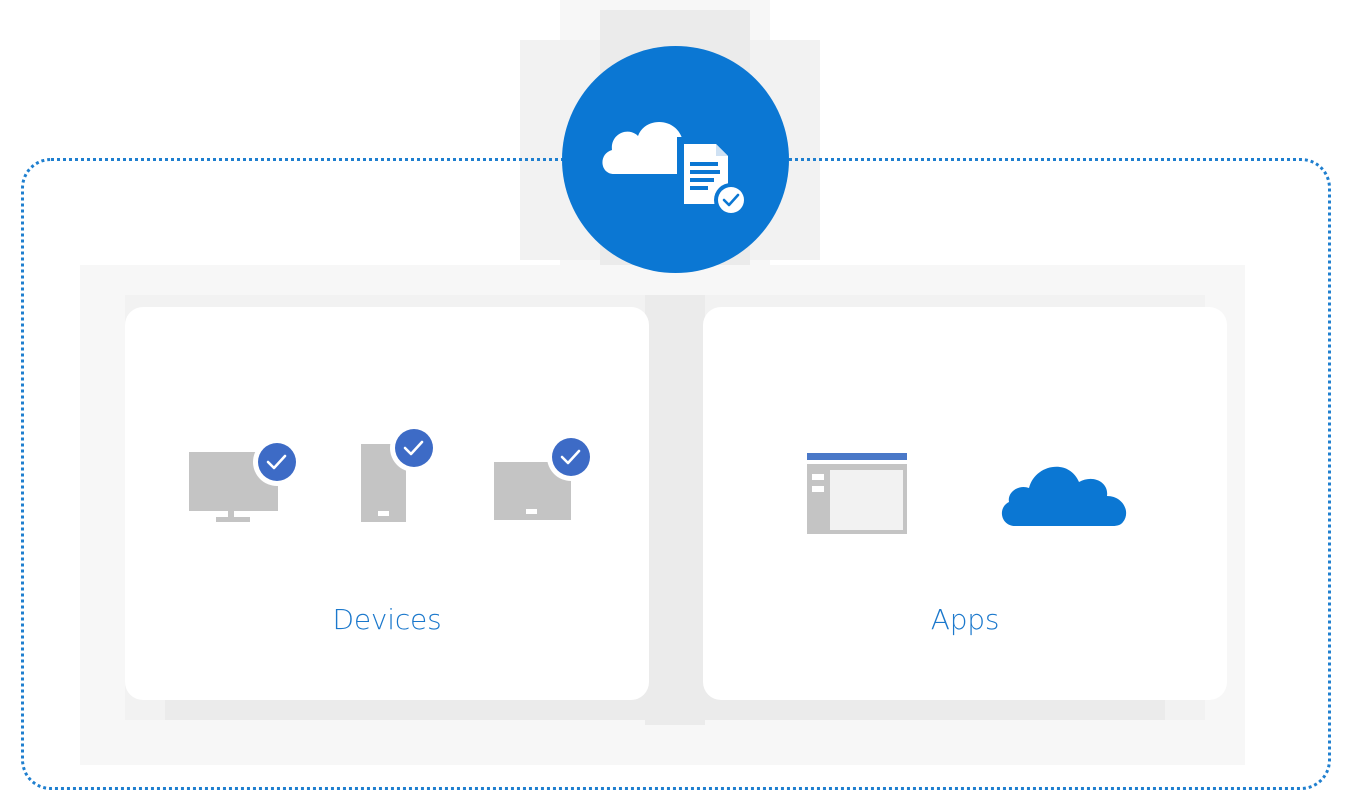  I want to click on cloud-document-check-icon, so click(675, 169).